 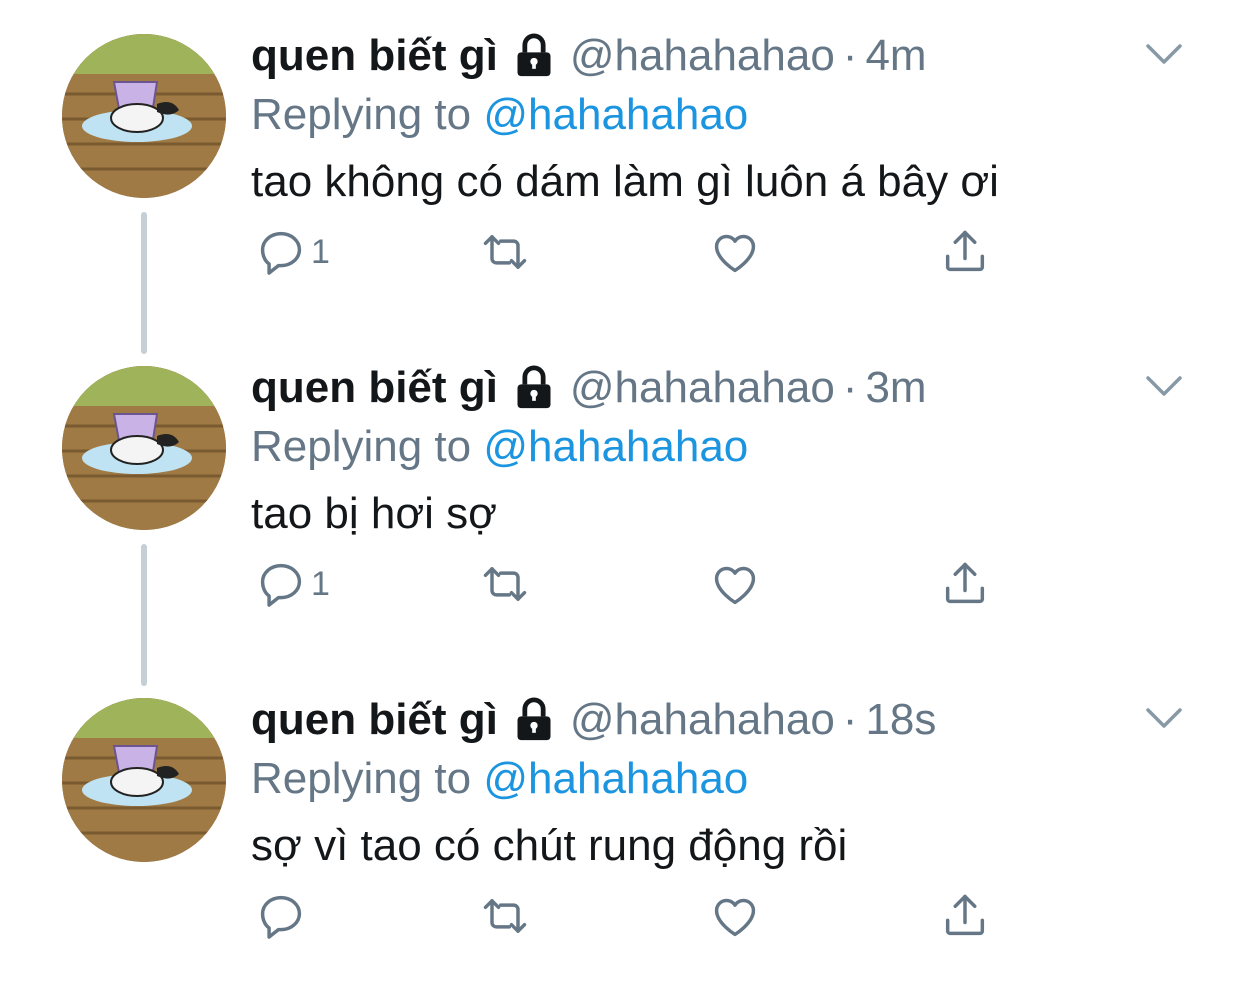 I want to click on tweet-header: quen biết gì @hahahahao · 18s, so click(x=593, y=720).